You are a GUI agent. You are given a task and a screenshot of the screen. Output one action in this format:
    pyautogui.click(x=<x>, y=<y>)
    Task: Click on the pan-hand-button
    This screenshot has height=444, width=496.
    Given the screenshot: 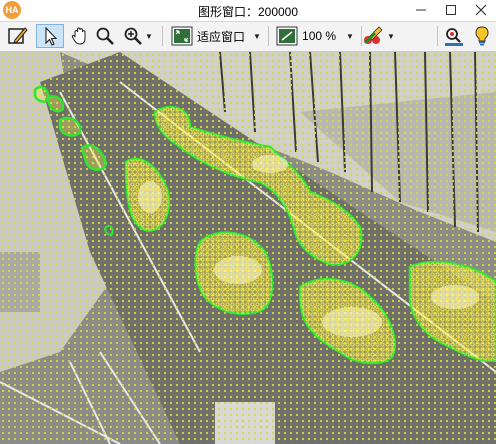 What is the action you would take?
    pyautogui.click(x=80, y=36)
    